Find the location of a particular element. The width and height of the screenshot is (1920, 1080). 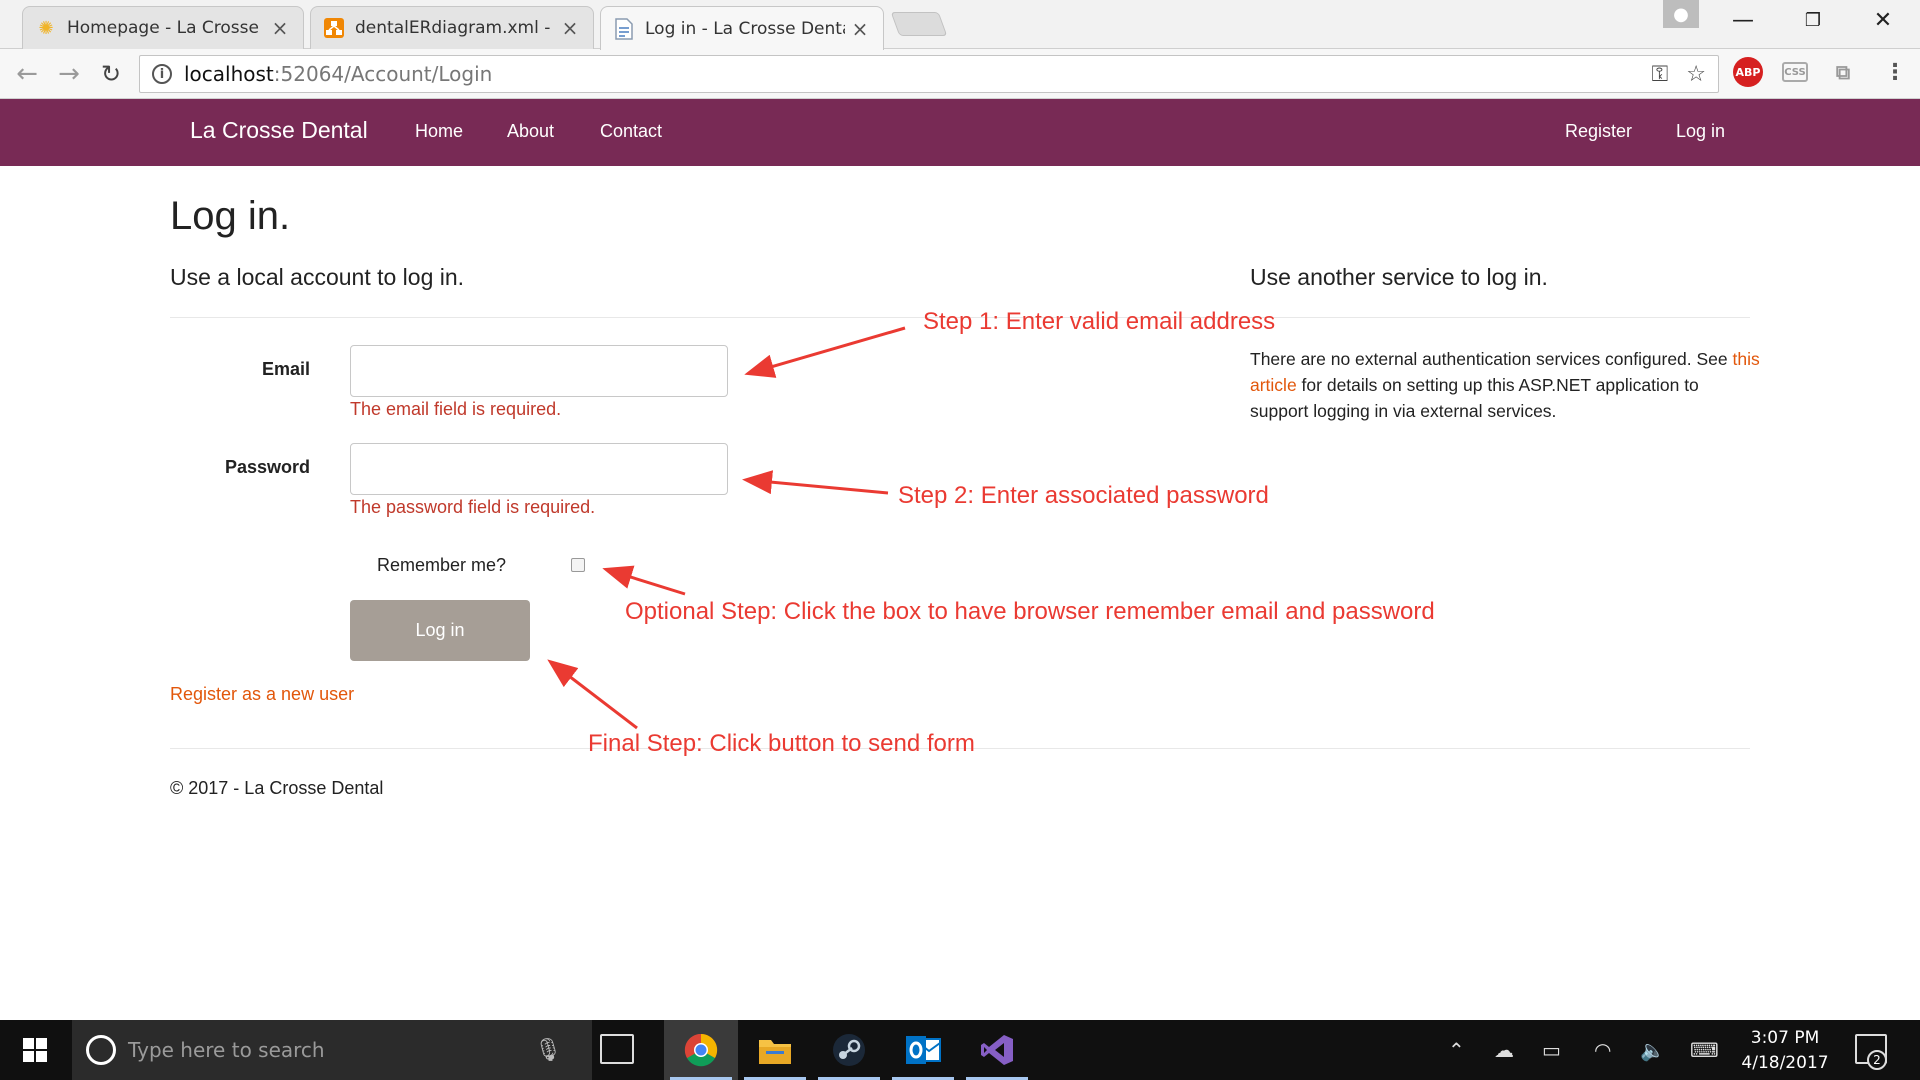

tab-title: Log in - La Crosse Dental is located at coordinates (745, 28).